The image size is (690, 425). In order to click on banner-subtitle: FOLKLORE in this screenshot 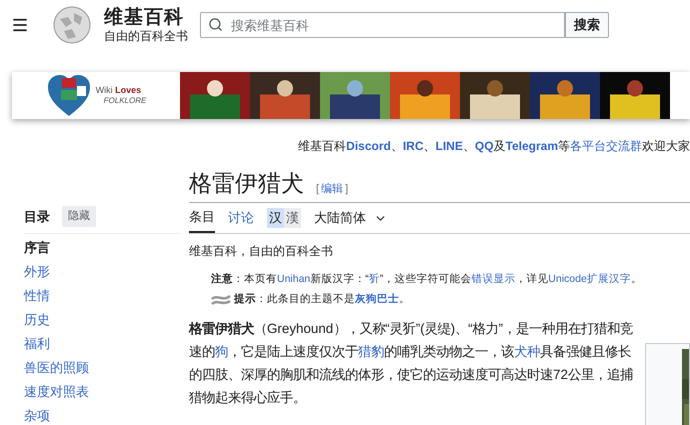, I will do `click(124, 101)`.